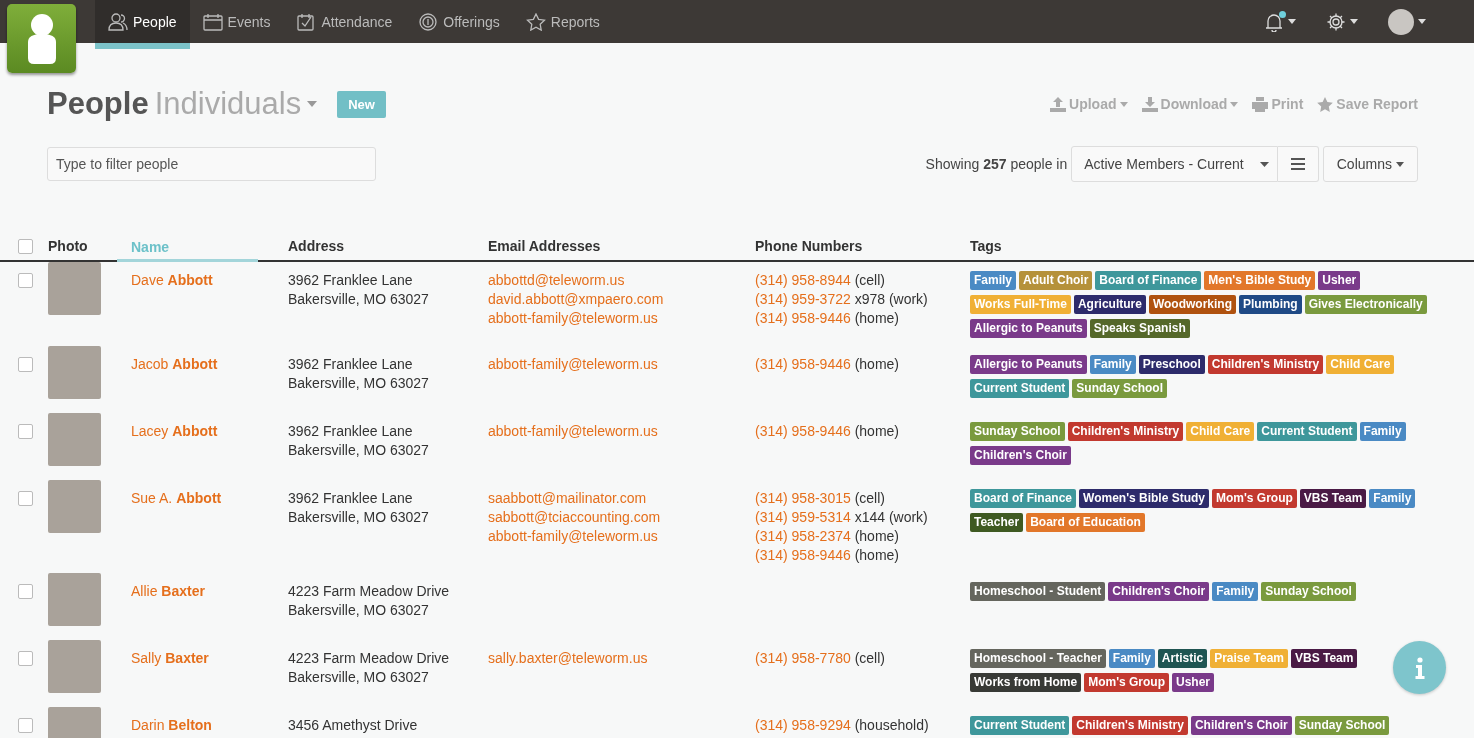 The image size is (1474, 738). What do you see at coordinates (1085, 522) in the screenshot?
I see `tag-label: Board of Education` at bounding box center [1085, 522].